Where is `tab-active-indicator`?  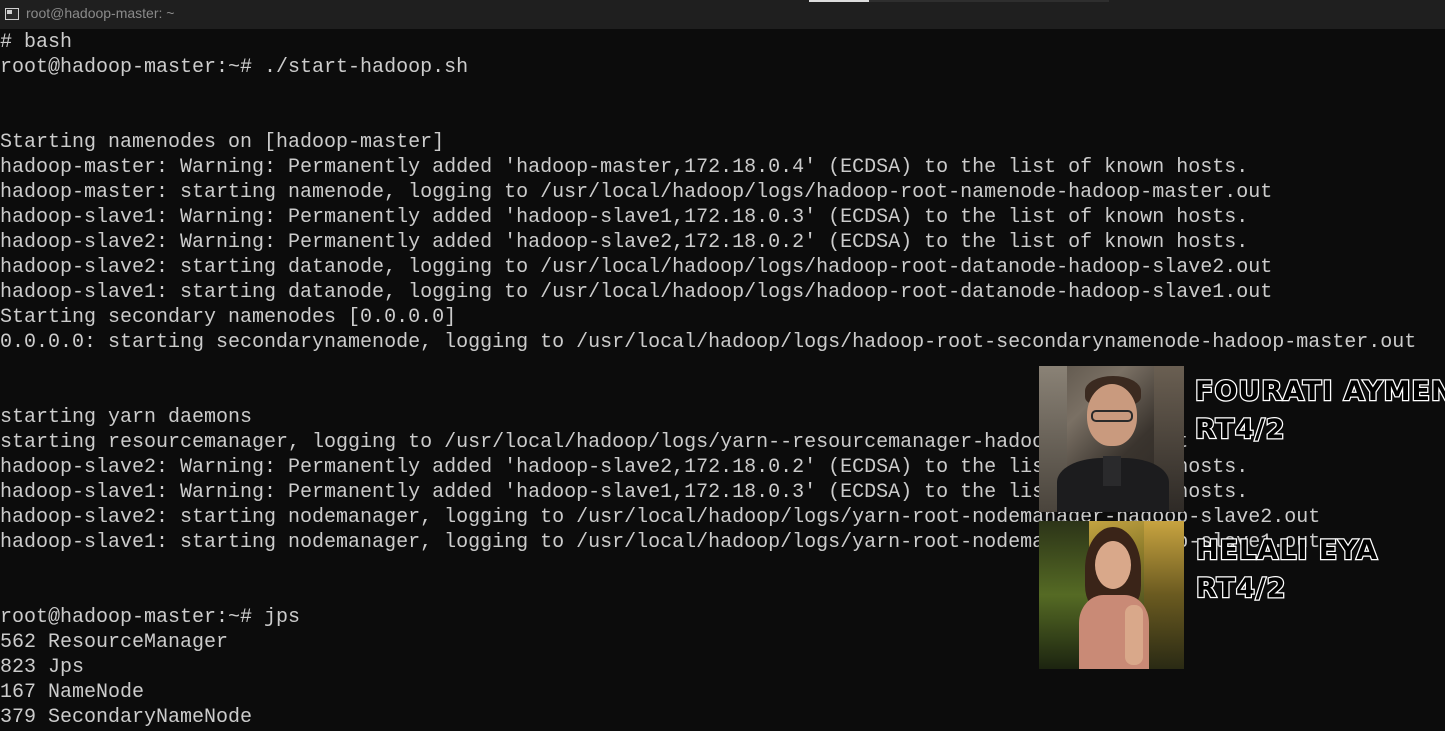 tab-active-indicator is located at coordinates (839, 1).